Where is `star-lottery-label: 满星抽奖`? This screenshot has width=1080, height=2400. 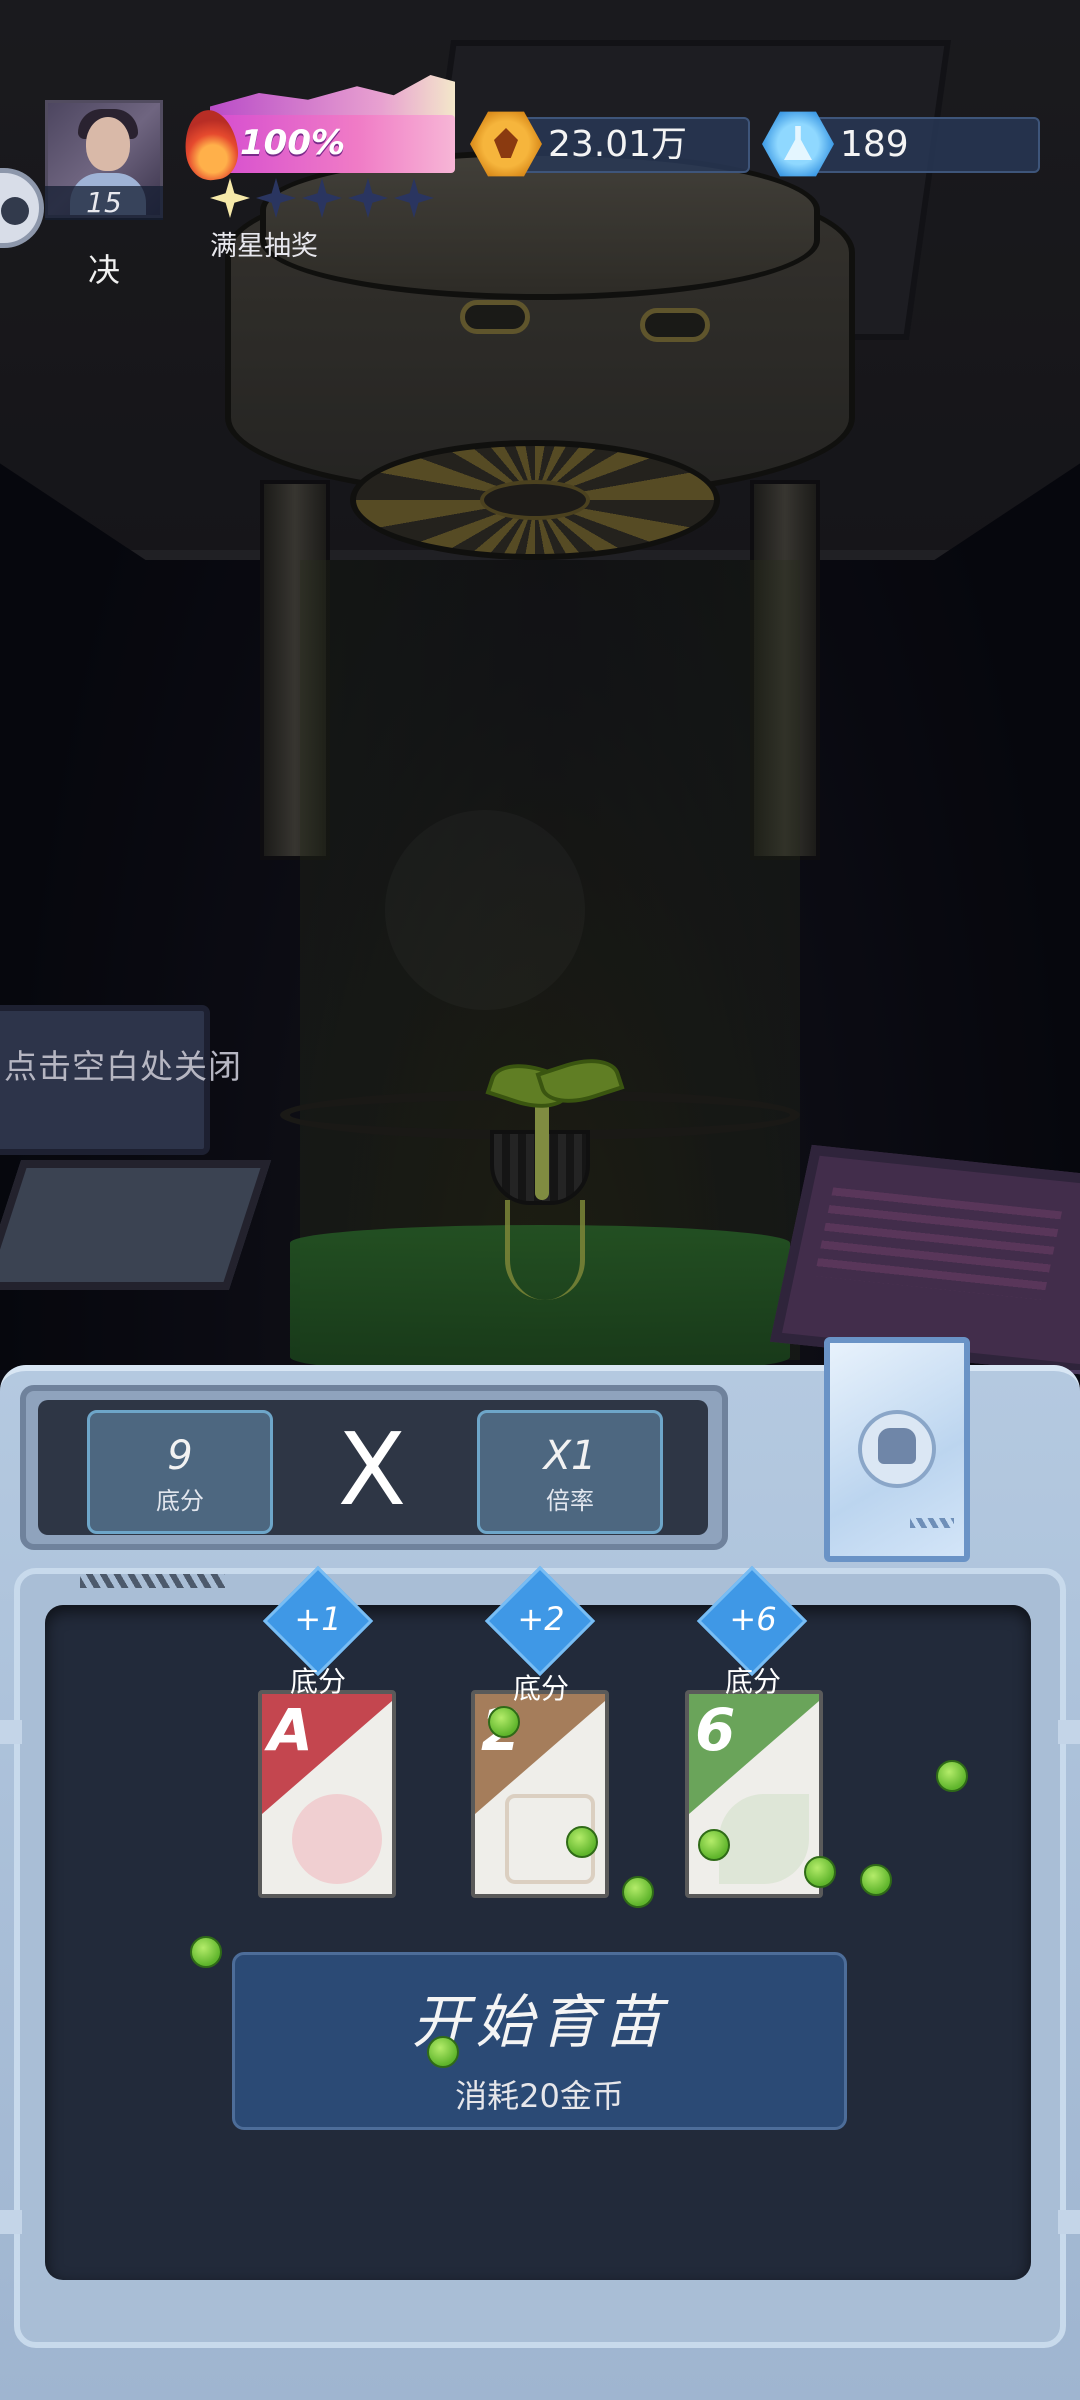
star-lottery-label: 满星抽奖 is located at coordinates (264, 243).